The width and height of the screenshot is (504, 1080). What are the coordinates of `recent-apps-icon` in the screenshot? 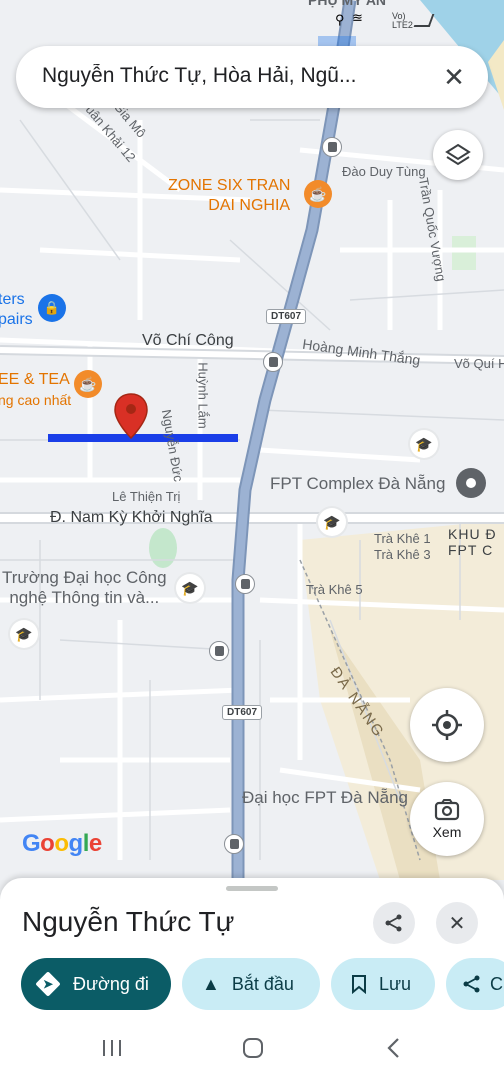 It's located at (112, 1048).